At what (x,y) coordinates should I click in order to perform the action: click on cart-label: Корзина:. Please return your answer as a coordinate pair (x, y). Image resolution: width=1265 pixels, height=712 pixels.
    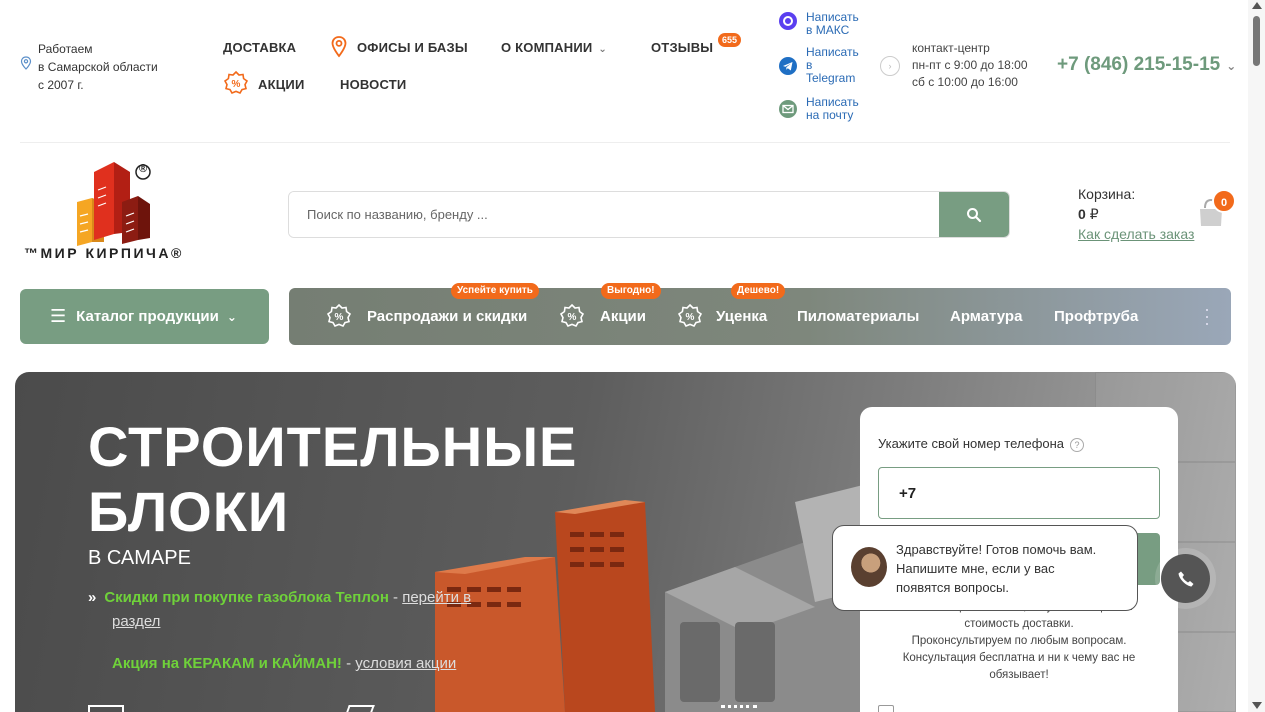
    Looking at the image, I should click on (1107, 194).